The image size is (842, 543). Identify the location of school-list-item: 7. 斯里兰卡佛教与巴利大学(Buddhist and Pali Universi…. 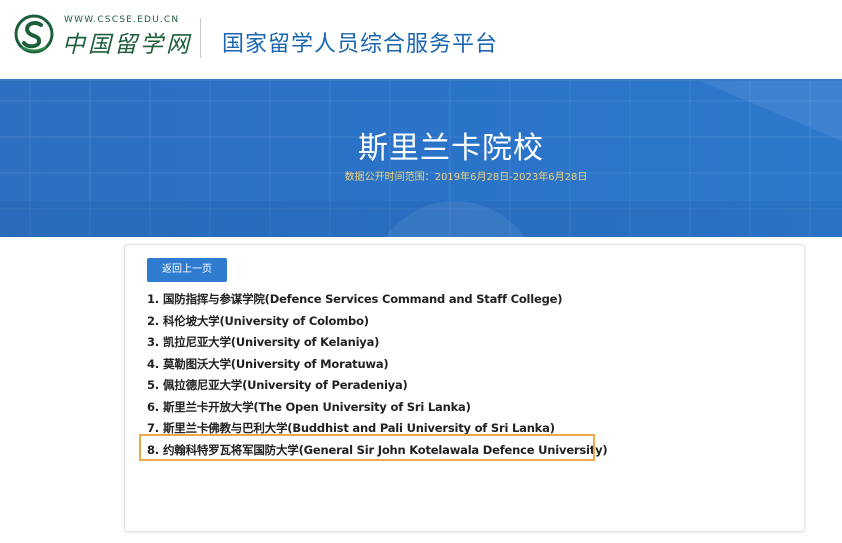
(377, 429).